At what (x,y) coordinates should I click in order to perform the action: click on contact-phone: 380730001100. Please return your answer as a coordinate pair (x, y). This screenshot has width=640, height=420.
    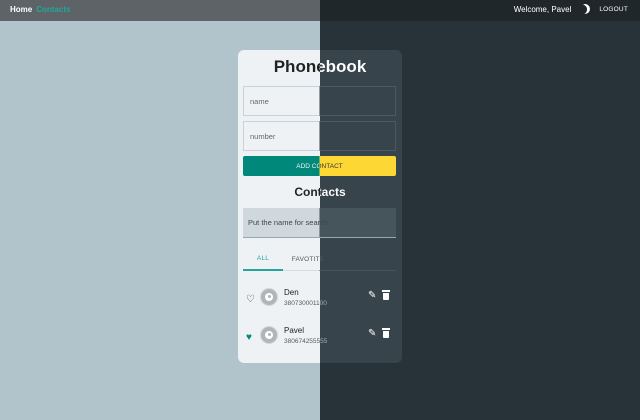
    Looking at the image, I should click on (305, 303).